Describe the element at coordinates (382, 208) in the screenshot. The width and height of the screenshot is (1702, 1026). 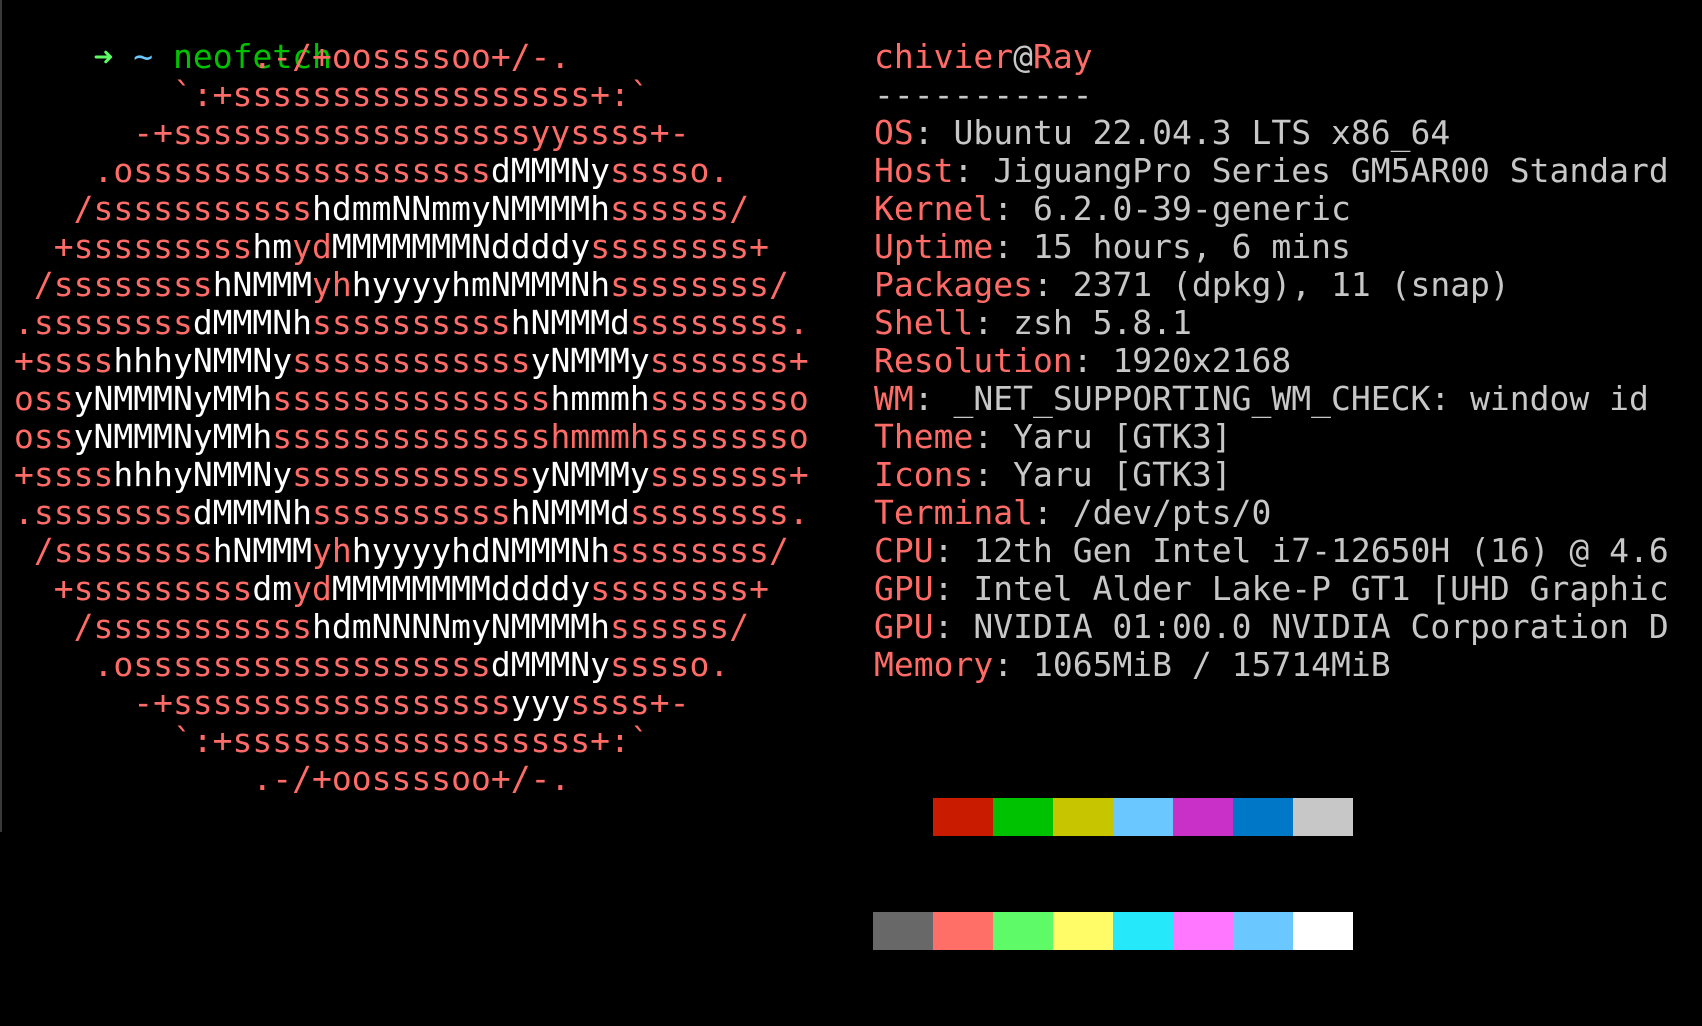
I see `logo-row: /ssssssssssshdmmNNmmyNMMMMhssssss/` at that location.